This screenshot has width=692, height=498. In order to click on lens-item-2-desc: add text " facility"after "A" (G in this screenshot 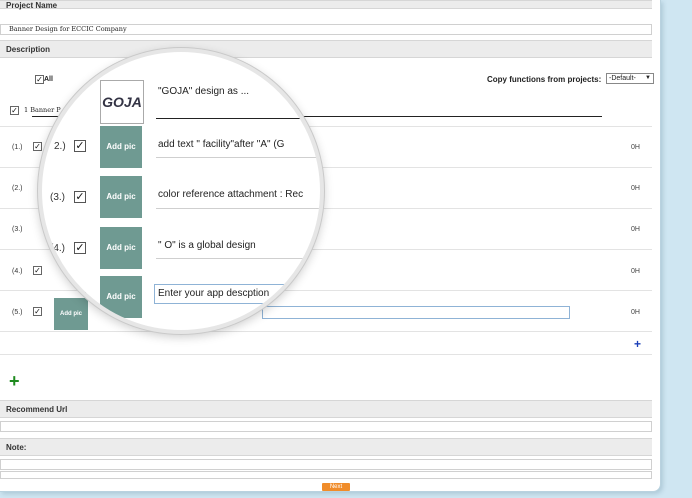, I will do `click(239, 144)`.